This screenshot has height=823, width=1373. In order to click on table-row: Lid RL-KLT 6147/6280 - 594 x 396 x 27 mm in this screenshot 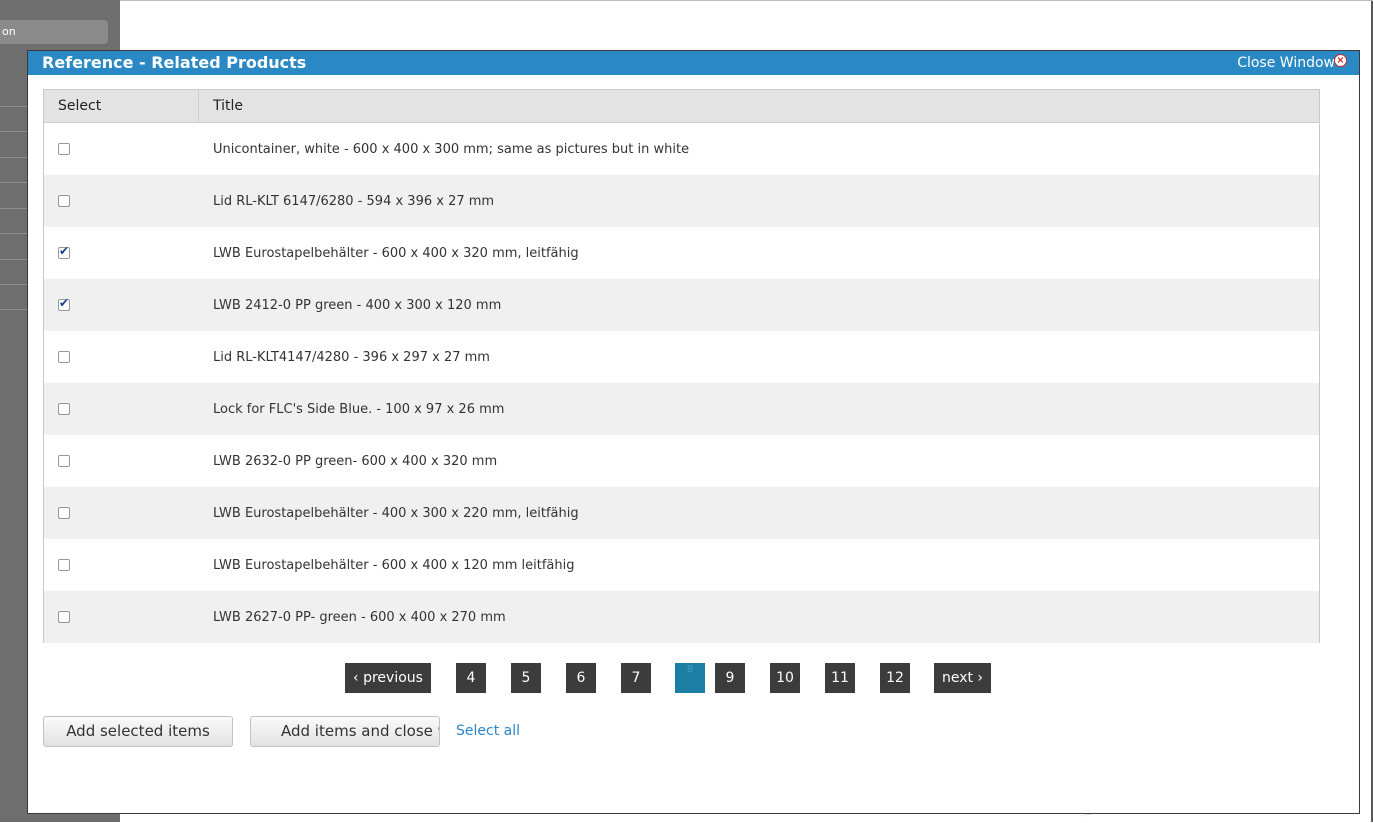, I will do `click(681, 201)`.